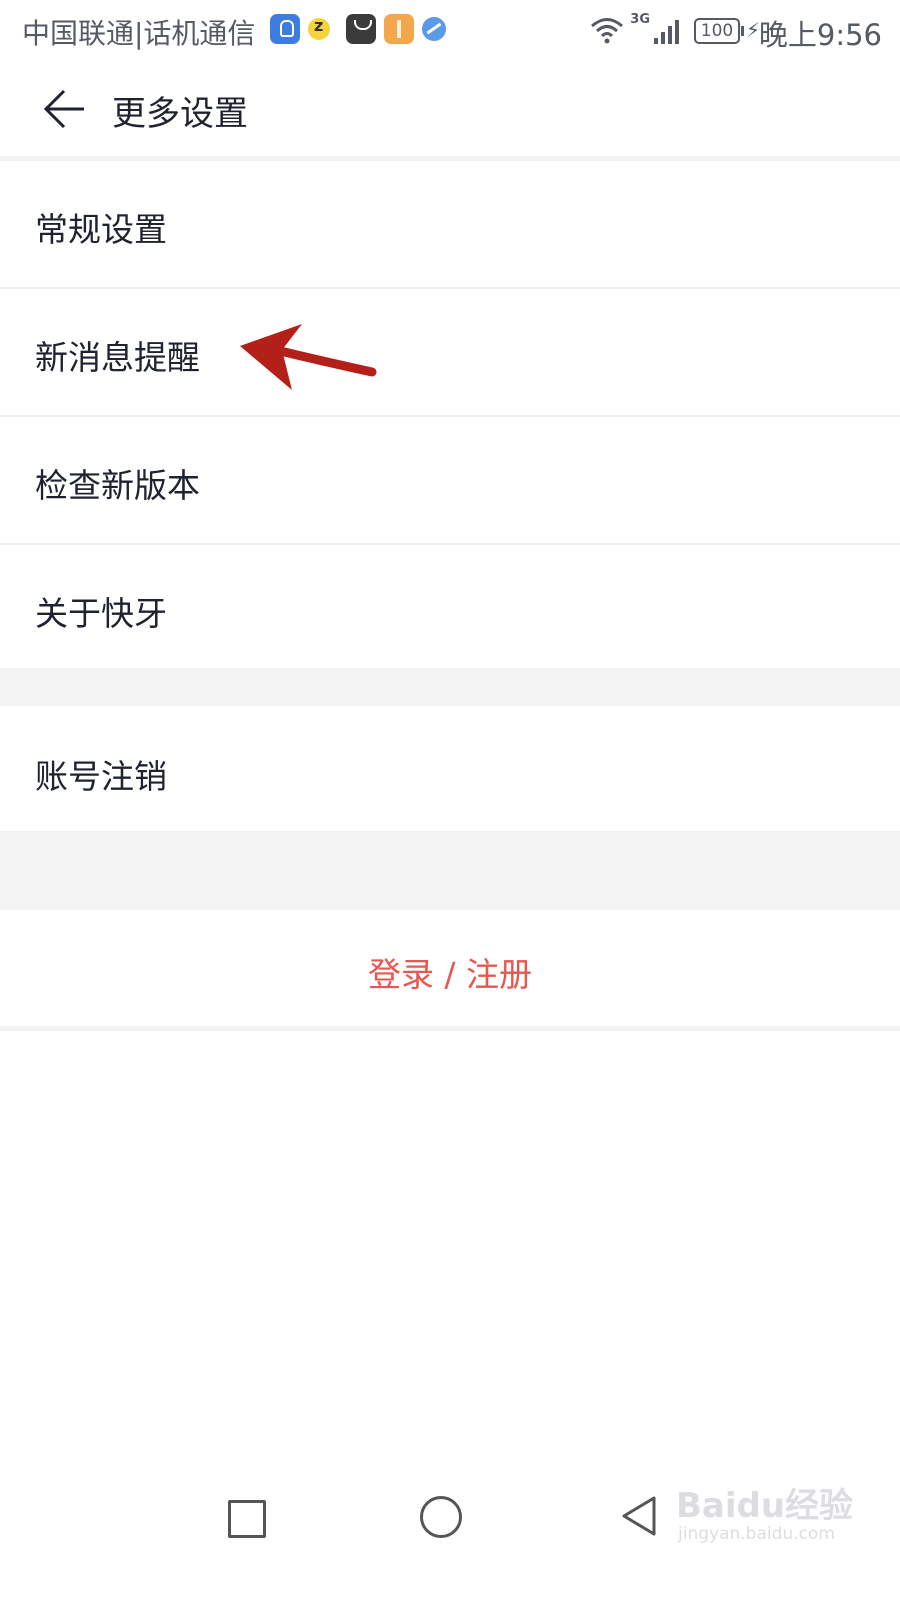 The image size is (900, 1600). I want to click on menu-item-general-settings: 常规设置, so click(450, 225).